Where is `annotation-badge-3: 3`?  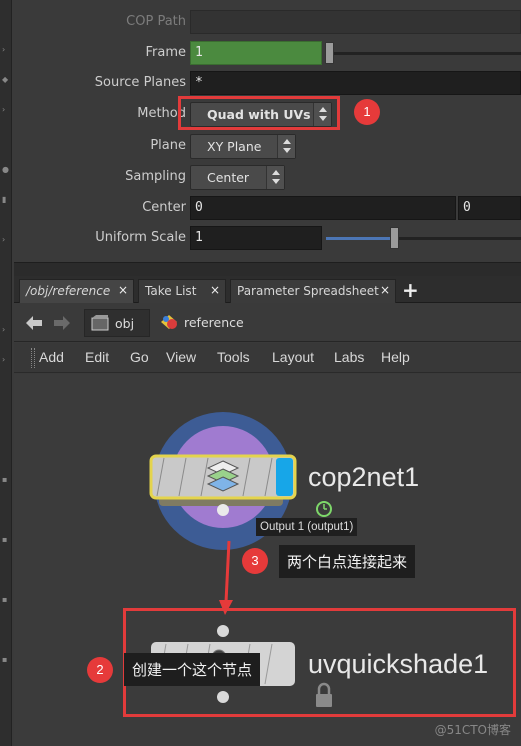 annotation-badge-3: 3 is located at coordinates (255, 561).